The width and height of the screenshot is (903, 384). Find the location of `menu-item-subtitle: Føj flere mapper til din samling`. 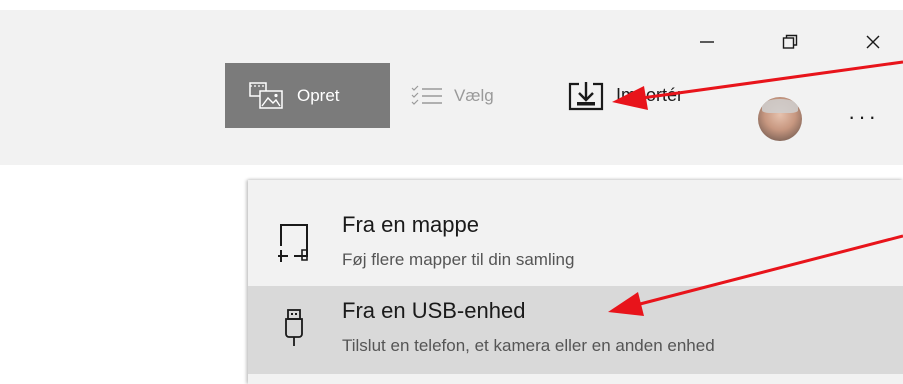

menu-item-subtitle: Føj flere mapper til din samling is located at coordinates (458, 259).